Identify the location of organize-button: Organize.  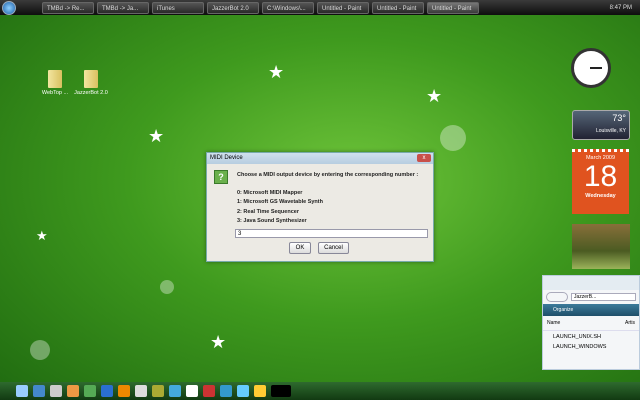
(591, 310).